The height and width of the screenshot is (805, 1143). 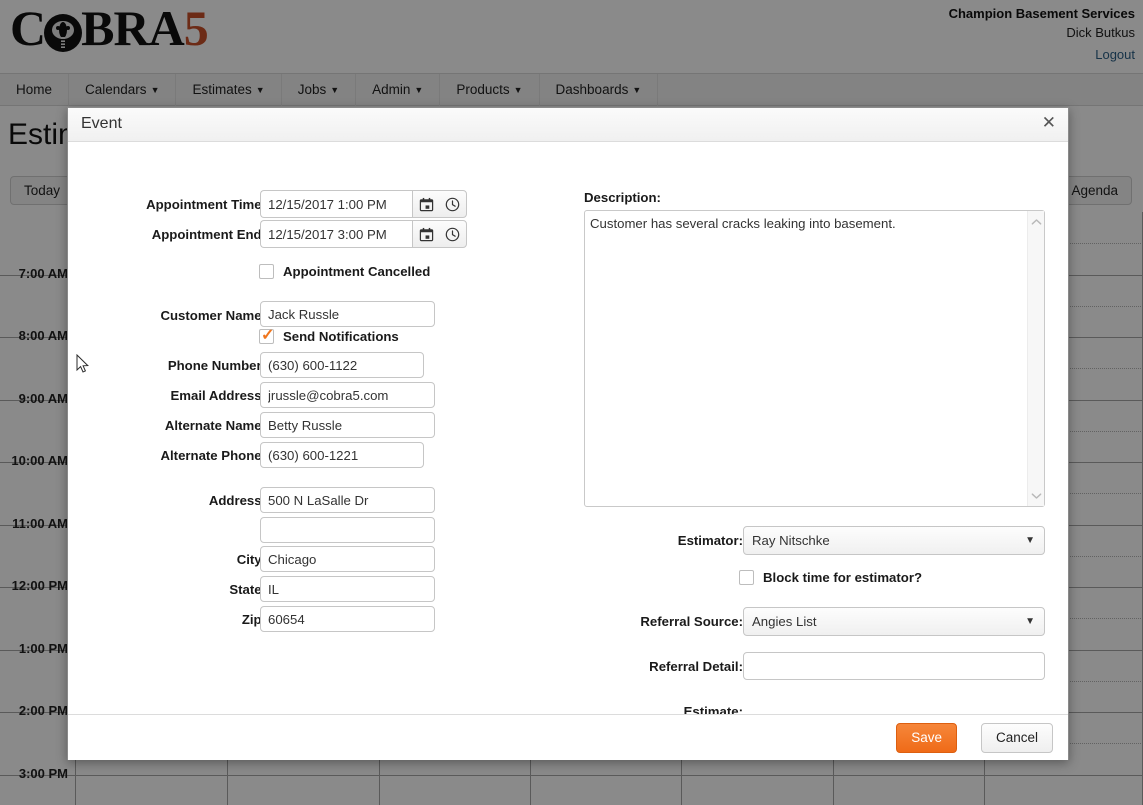 I want to click on alternate-name-input, so click(x=347, y=425).